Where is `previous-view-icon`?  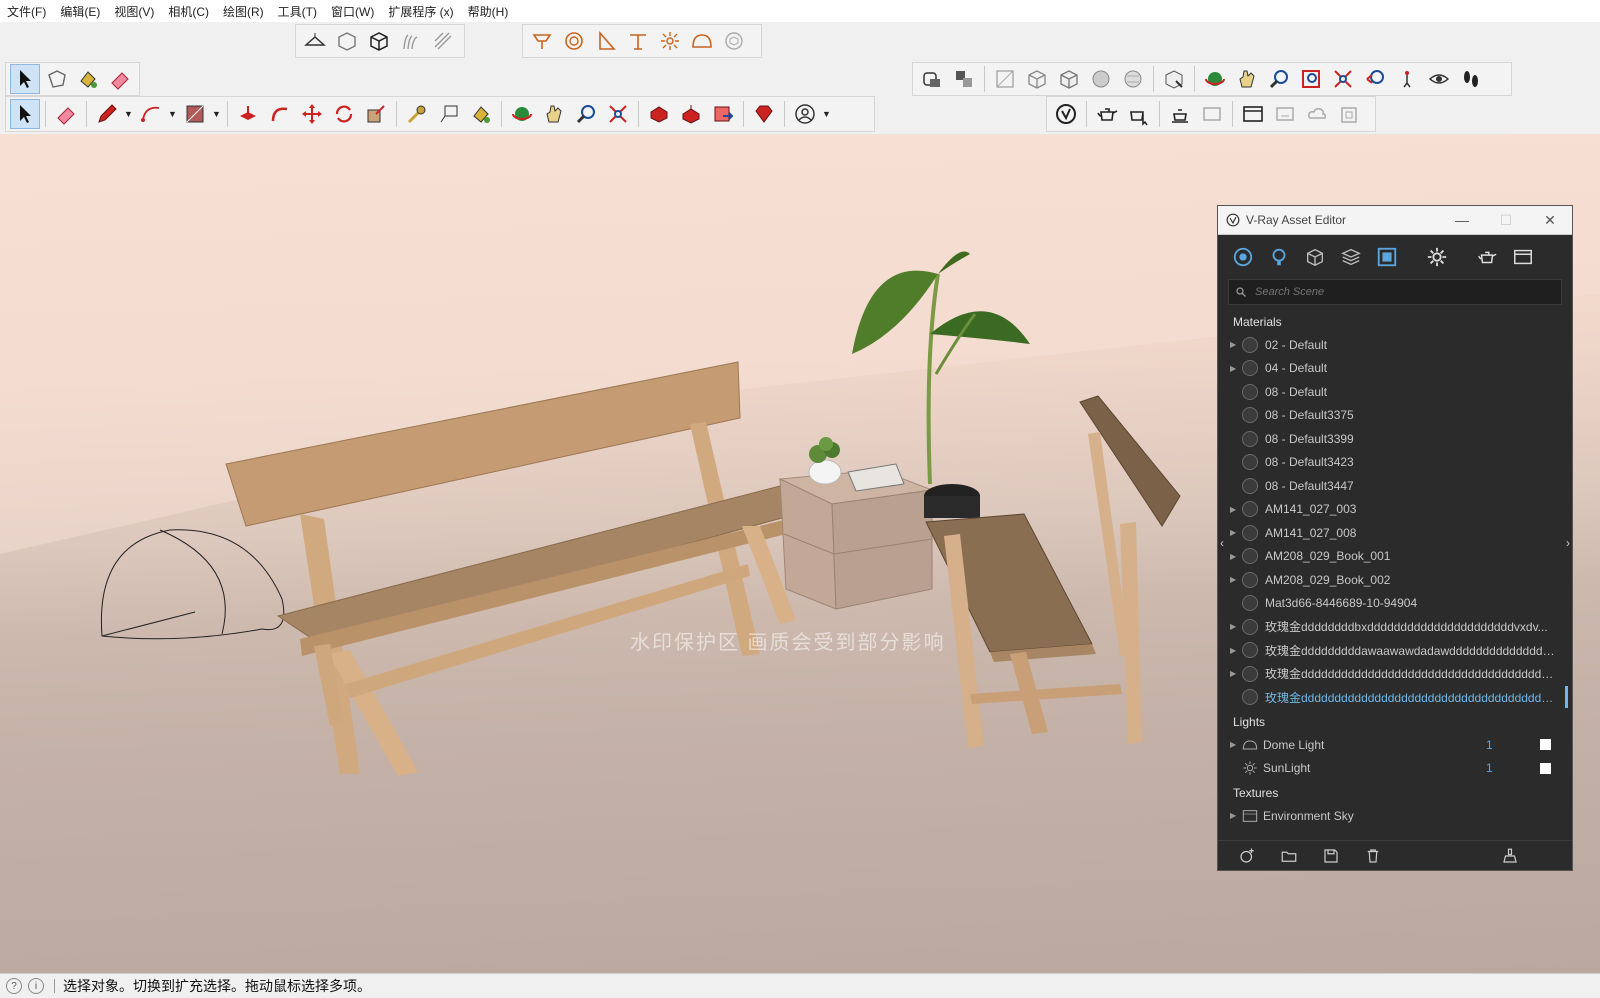
previous-view-icon is located at coordinates (1375, 79).